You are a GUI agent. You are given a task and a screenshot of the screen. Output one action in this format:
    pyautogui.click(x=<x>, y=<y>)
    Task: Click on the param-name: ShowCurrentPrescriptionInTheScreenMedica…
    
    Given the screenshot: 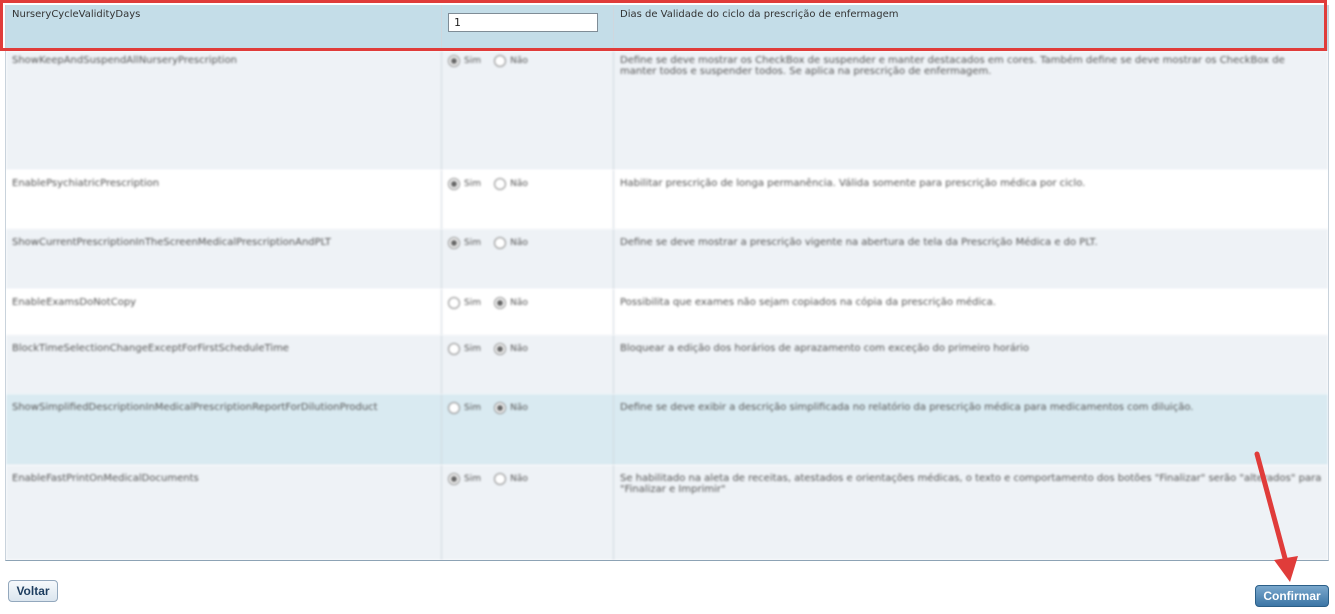 What is the action you would take?
    pyautogui.click(x=171, y=242)
    